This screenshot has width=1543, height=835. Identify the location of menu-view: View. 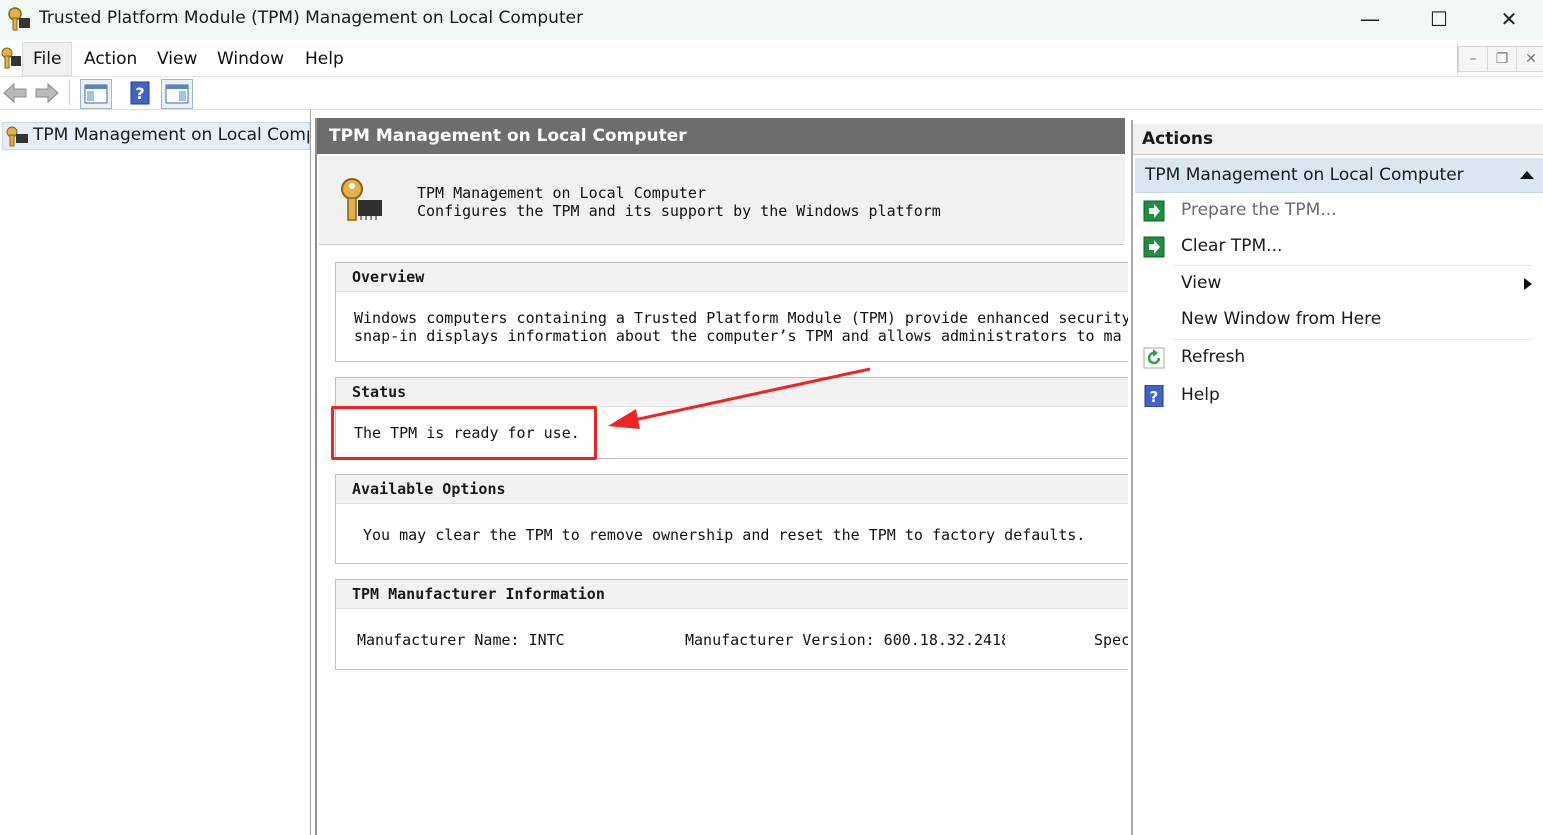
(177, 59).